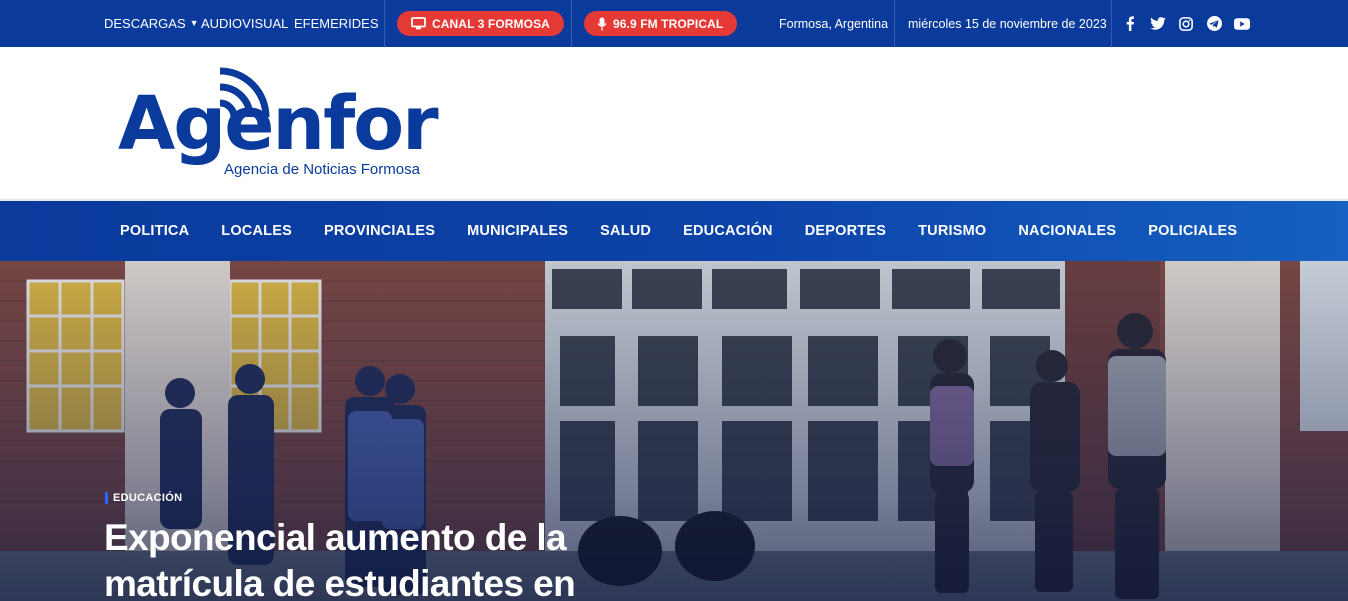  Describe the element at coordinates (1158, 24) in the screenshot. I see `twitter-icon` at that location.